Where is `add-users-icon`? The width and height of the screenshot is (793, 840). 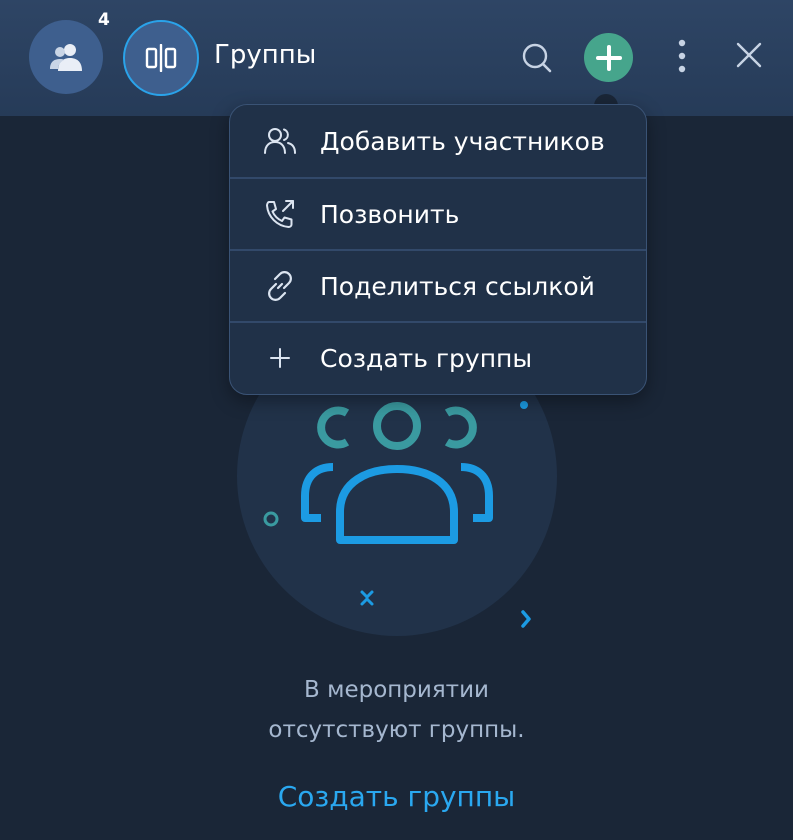 add-users-icon is located at coordinates (280, 141).